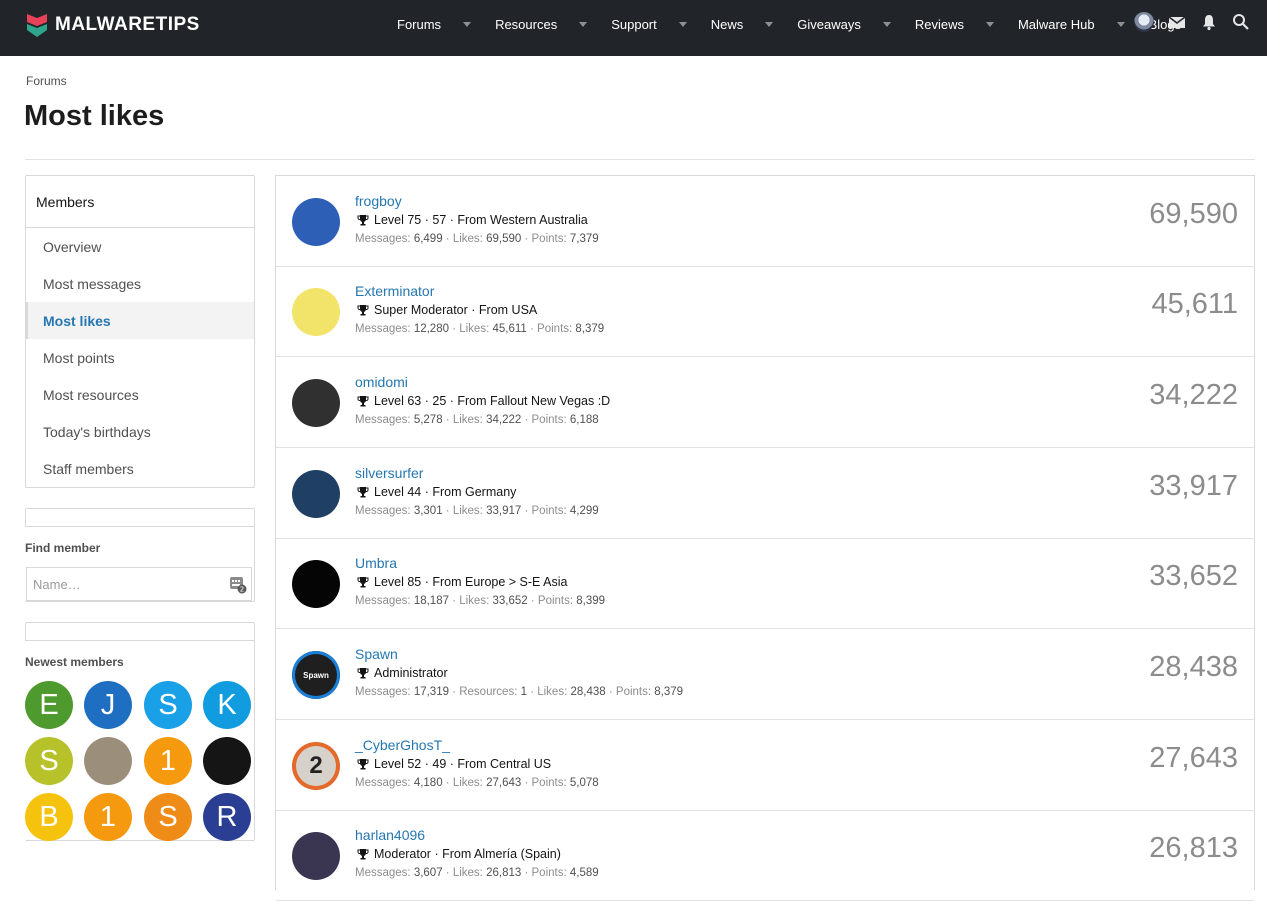  What do you see at coordinates (238, 585) in the screenshot?
I see `autocomplete-icon: 2` at bounding box center [238, 585].